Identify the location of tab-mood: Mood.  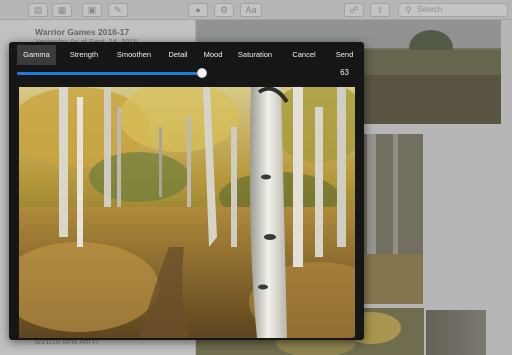
(213, 55).